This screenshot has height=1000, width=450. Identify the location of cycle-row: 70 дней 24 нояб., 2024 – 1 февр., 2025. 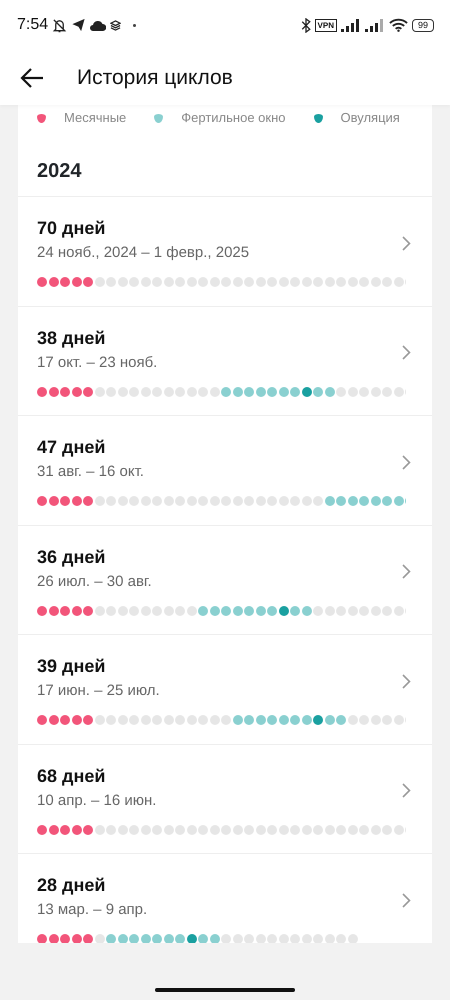
(225, 251).